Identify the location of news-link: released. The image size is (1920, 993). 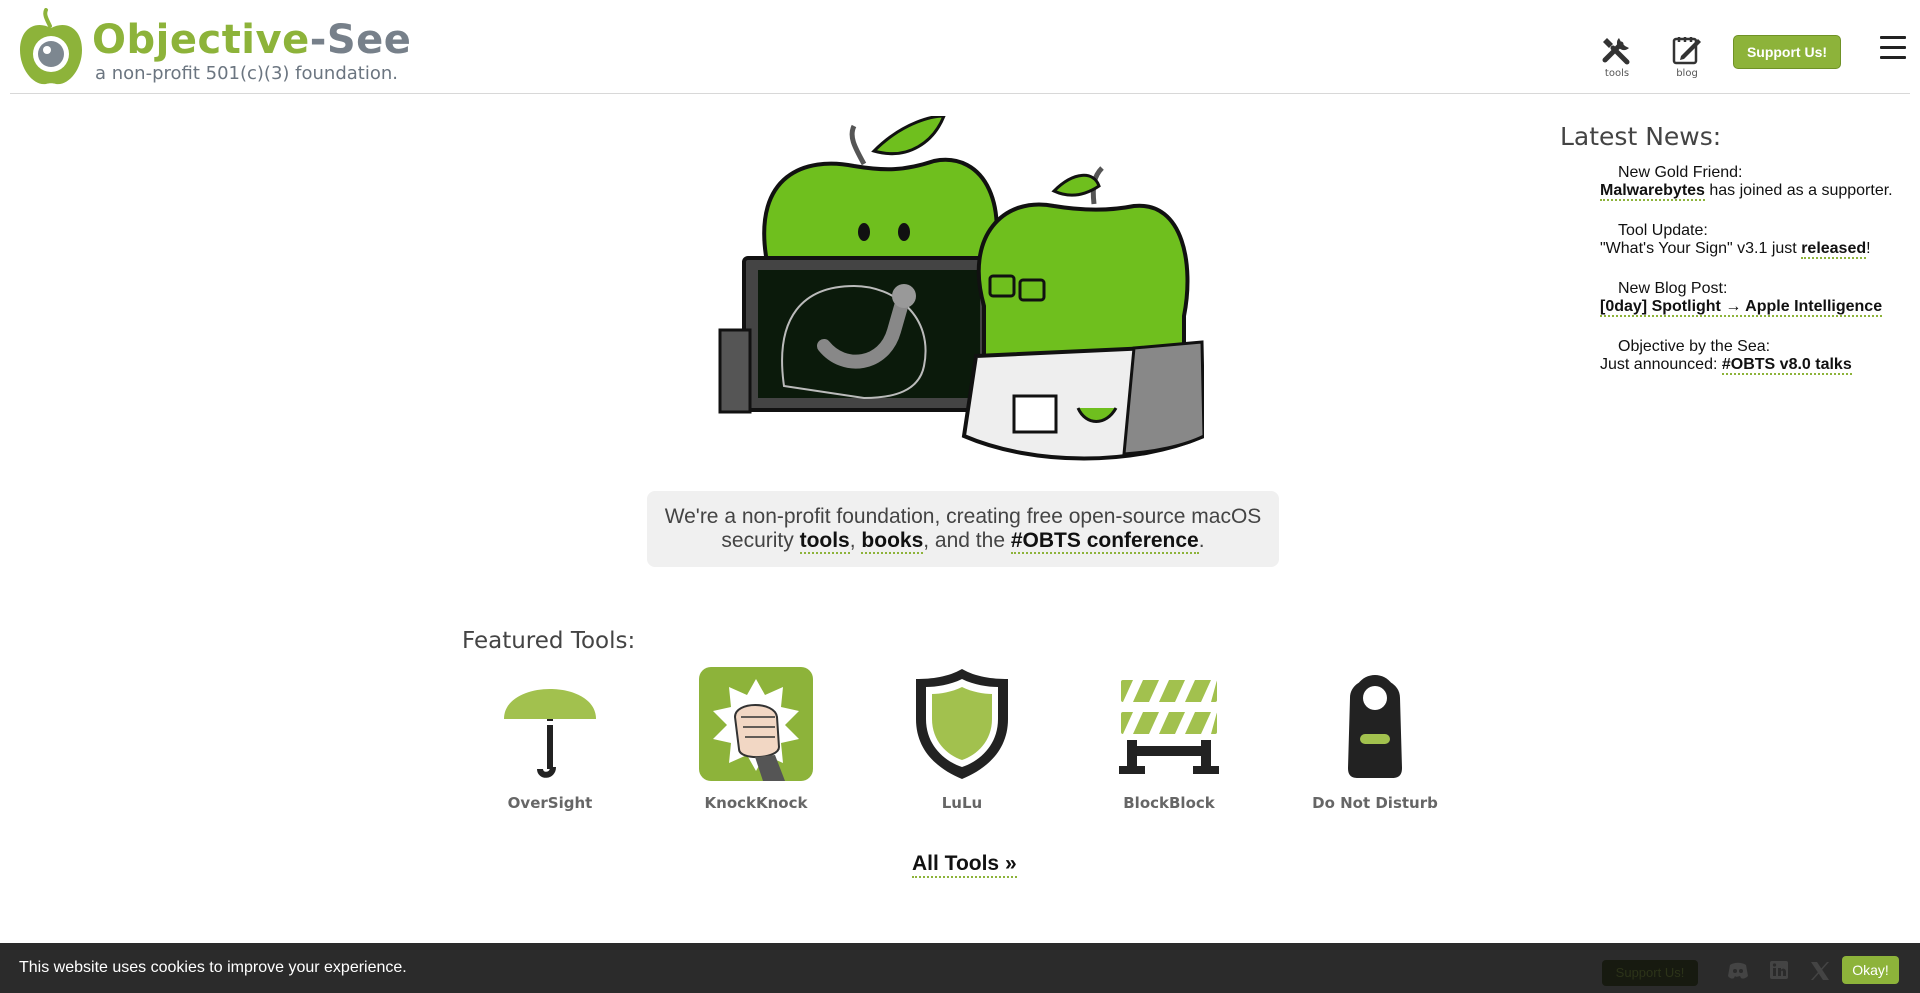
(1834, 249).